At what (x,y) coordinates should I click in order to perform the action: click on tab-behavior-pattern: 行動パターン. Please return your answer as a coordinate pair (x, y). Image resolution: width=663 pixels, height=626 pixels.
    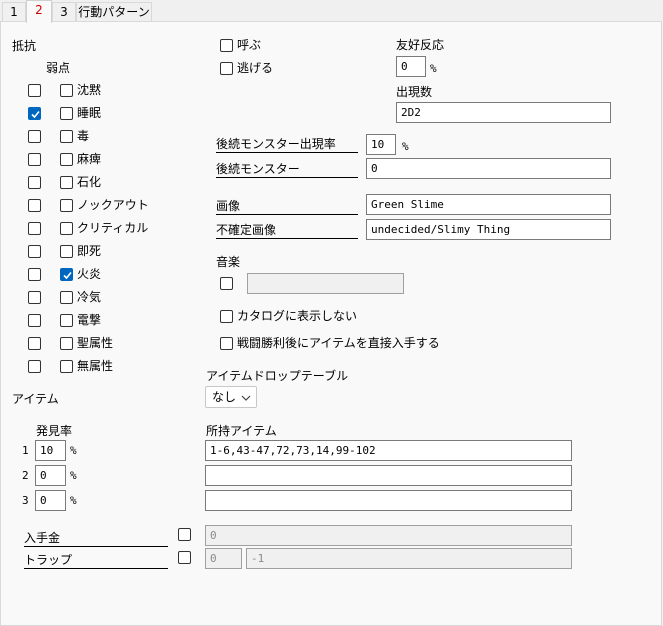
    Looking at the image, I should click on (114, 12).